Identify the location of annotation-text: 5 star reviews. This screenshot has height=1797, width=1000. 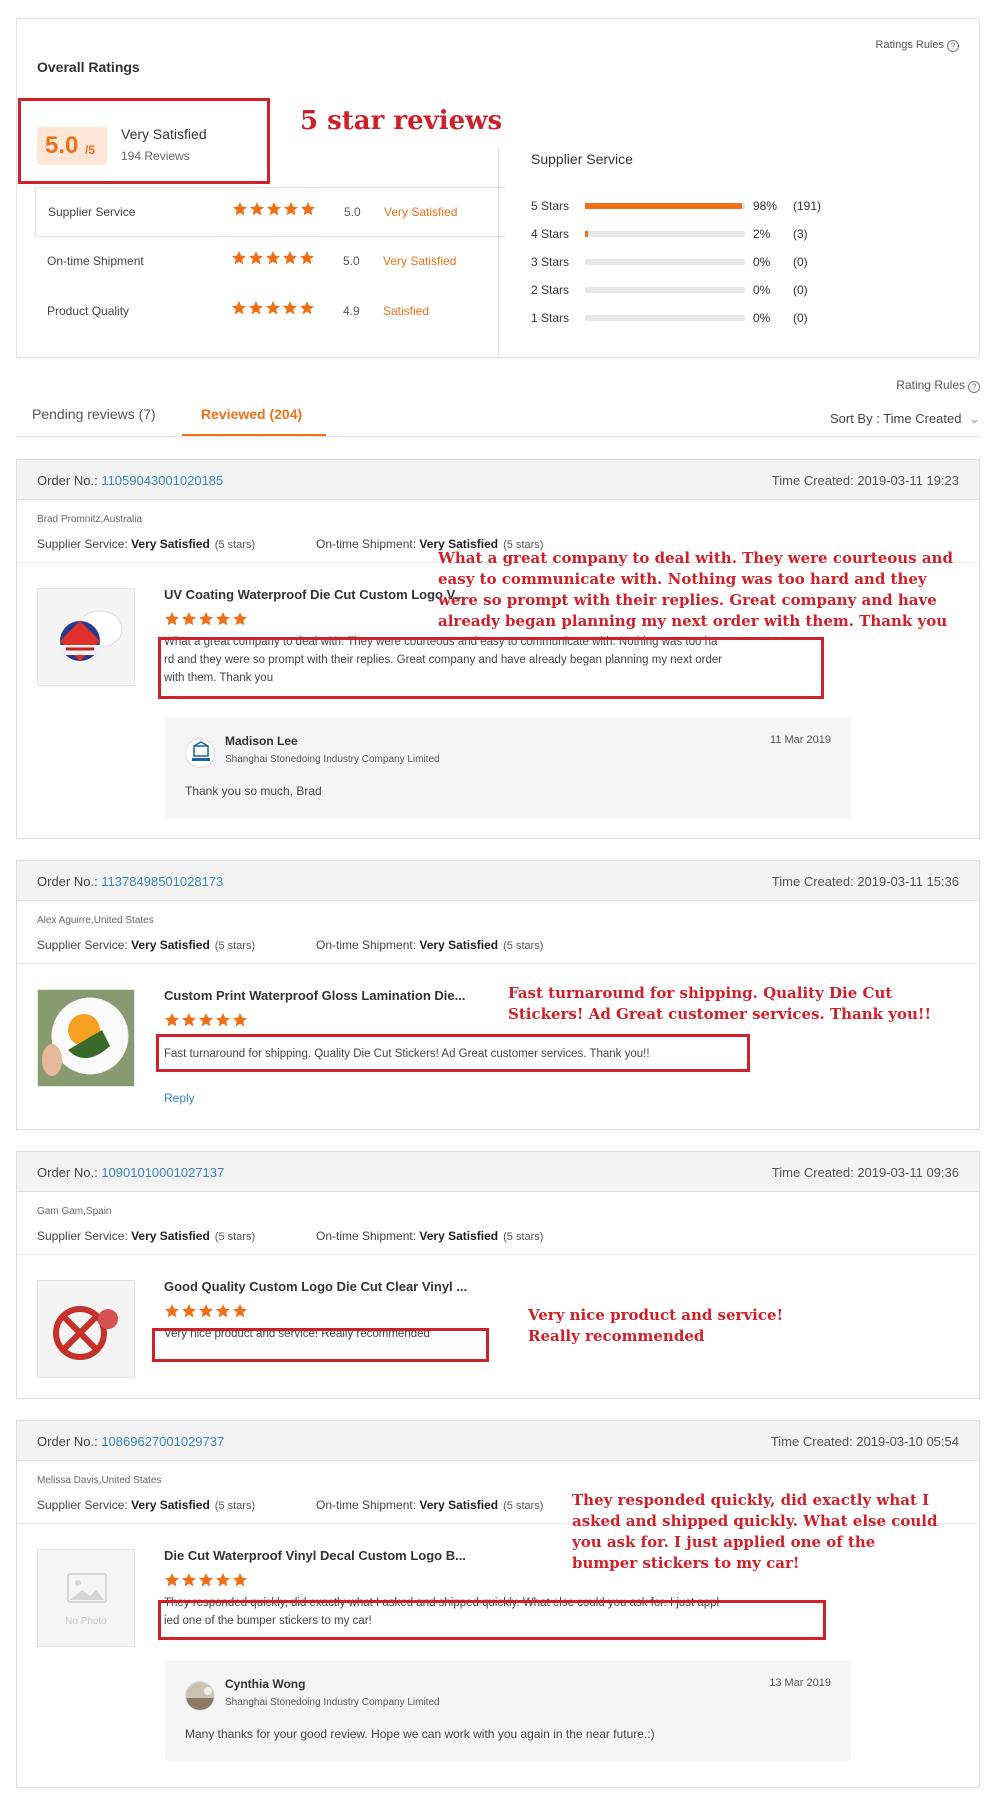
(401, 121).